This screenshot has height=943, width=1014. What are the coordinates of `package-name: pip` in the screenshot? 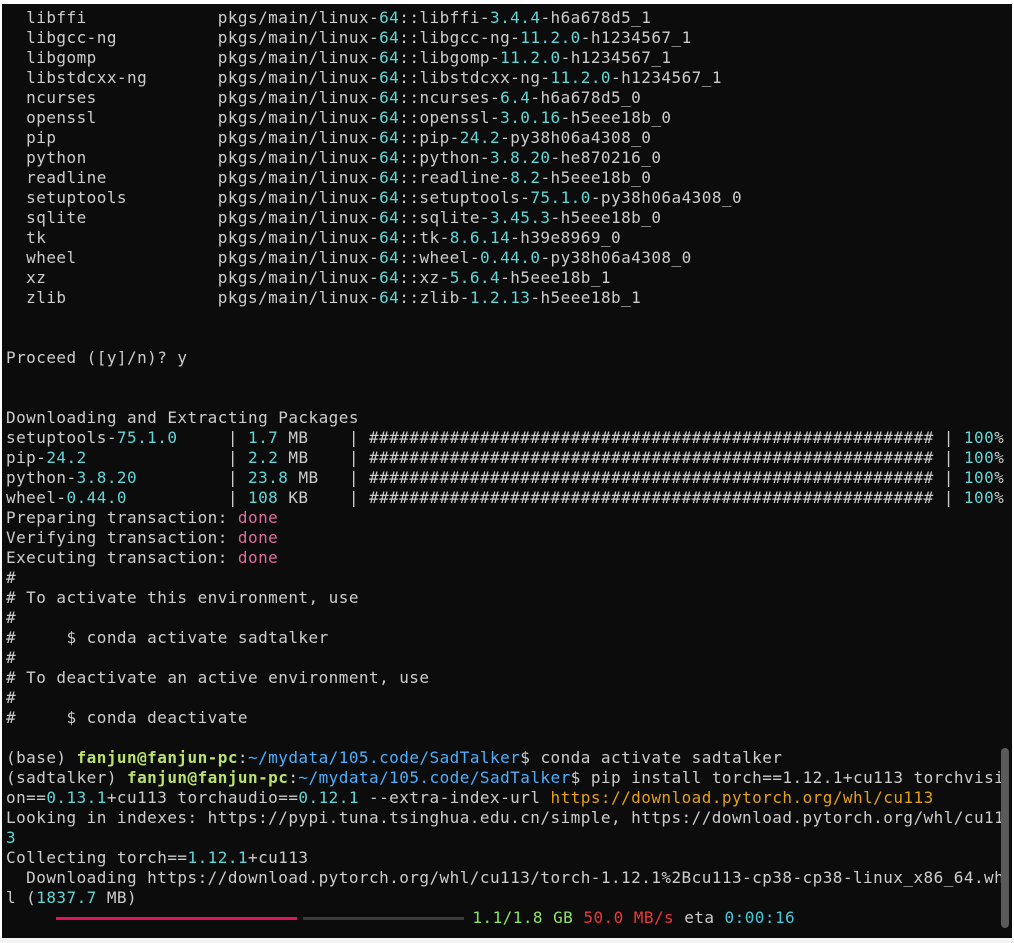 It's located at (41, 137).